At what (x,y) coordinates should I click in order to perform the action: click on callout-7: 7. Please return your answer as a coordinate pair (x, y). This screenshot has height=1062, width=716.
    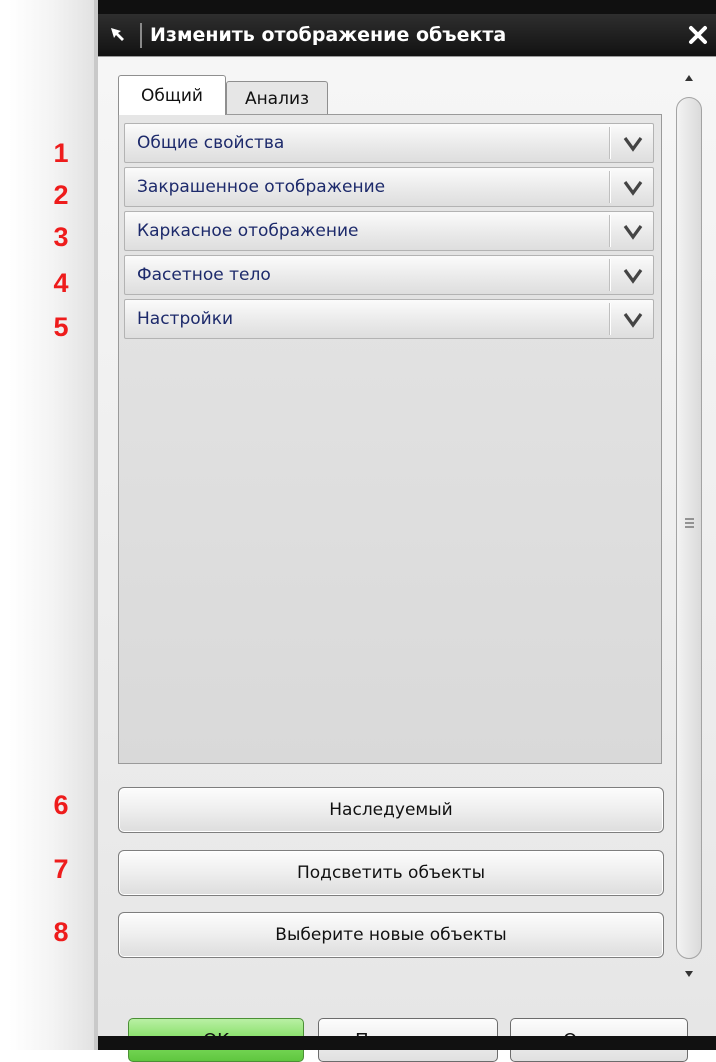
    Looking at the image, I should click on (61, 869).